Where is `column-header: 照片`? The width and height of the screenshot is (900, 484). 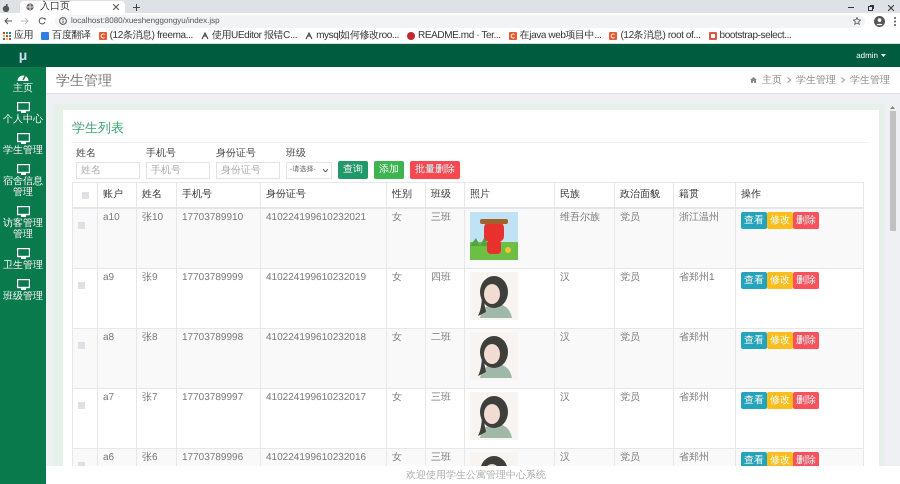
column-header: 照片 is located at coordinates (509, 195).